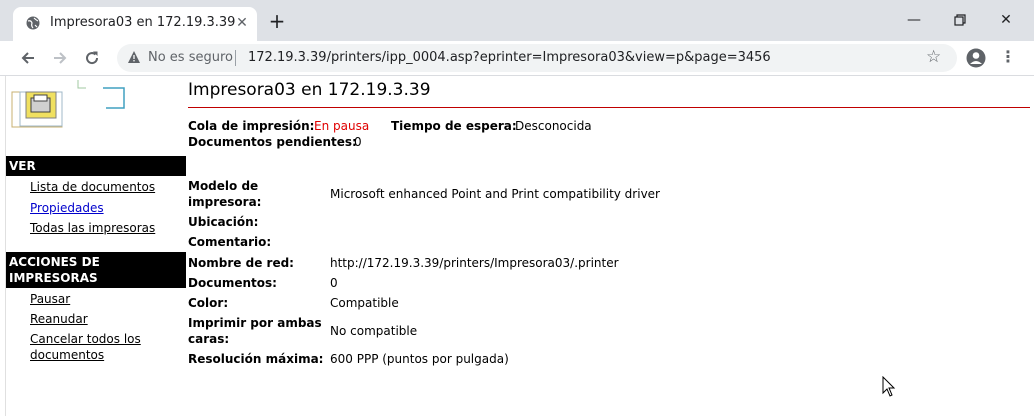 The image size is (1034, 416). Describe the element at coordinates (53, 278) in the screenshot. I see `acciones-header-line2: IMPRESORAS` at that location.